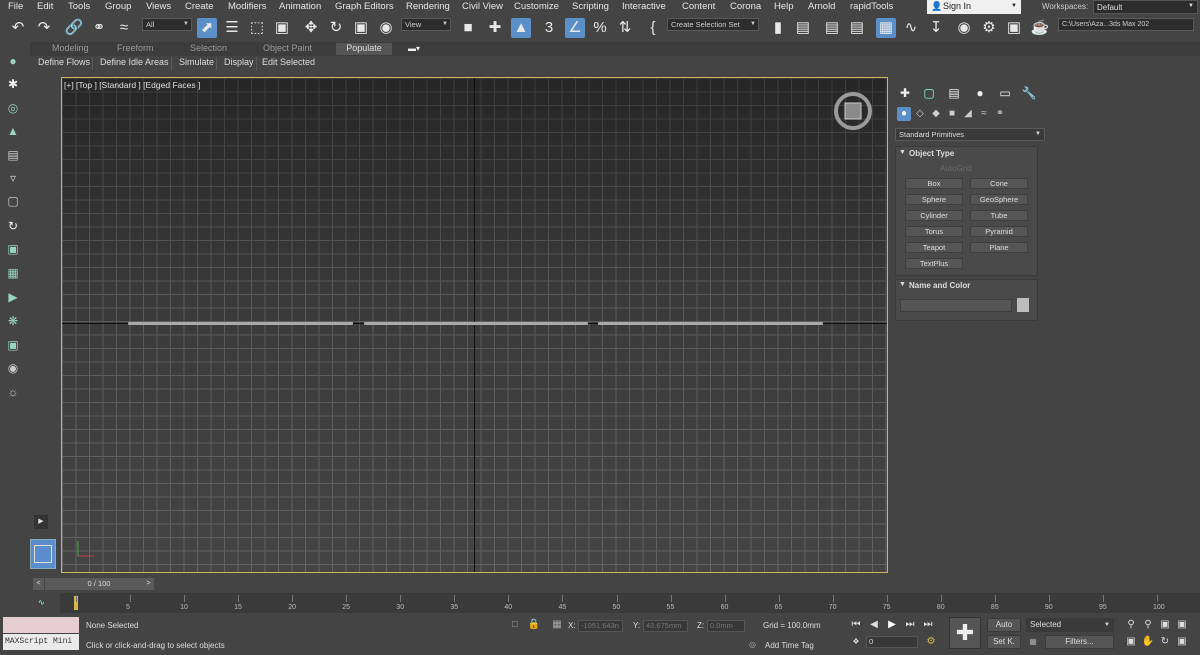 Image resolution: width=1200 pixels, height=655 pixels. I want to click on spinner-snap-icon: ⇅, so click(625, 28).